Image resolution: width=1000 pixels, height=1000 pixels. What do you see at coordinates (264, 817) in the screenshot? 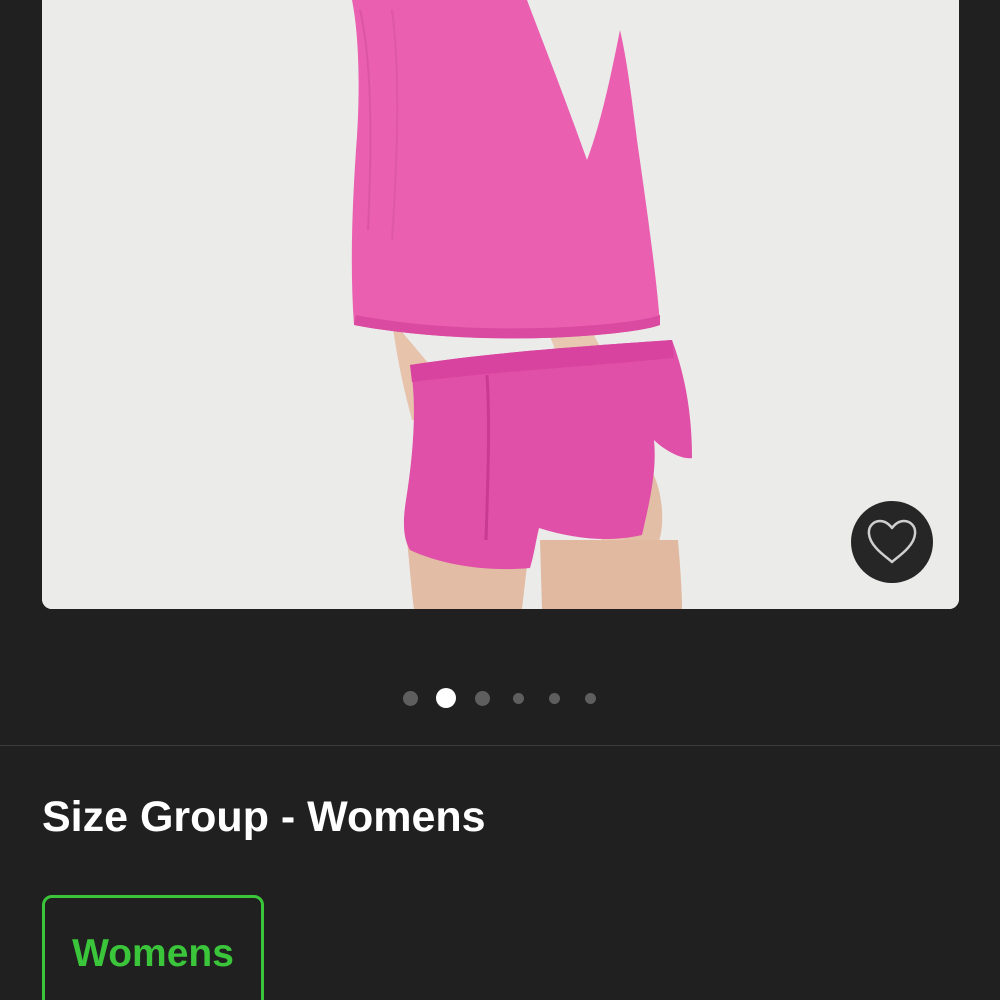
I see `size-group-title: Size Group - Womens` at bounding box center [264, 817].